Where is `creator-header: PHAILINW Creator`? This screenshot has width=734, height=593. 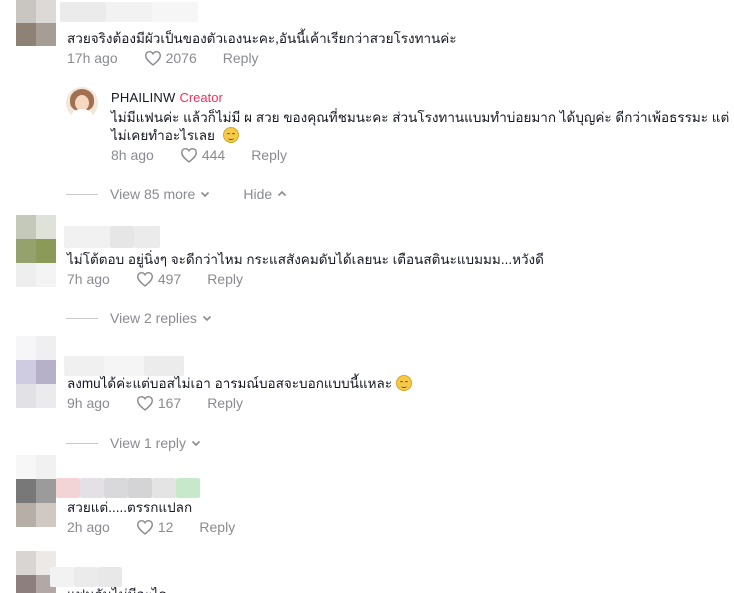 creator-header: PHAILINW Creator is located at coordinates (167, 97).